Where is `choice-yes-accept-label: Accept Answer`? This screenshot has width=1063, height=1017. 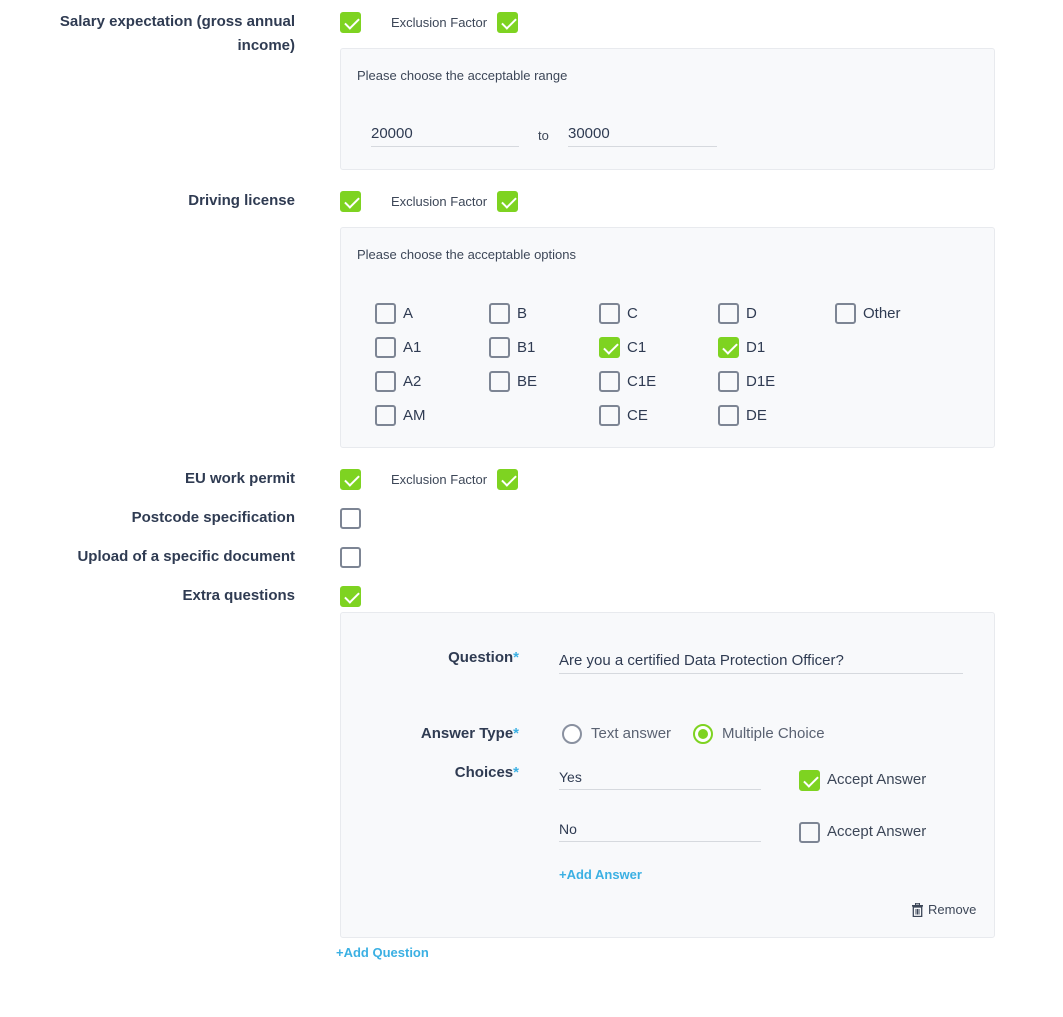
choice-yes-accept-label: Accept Answer is located at coordinates (877, 779).